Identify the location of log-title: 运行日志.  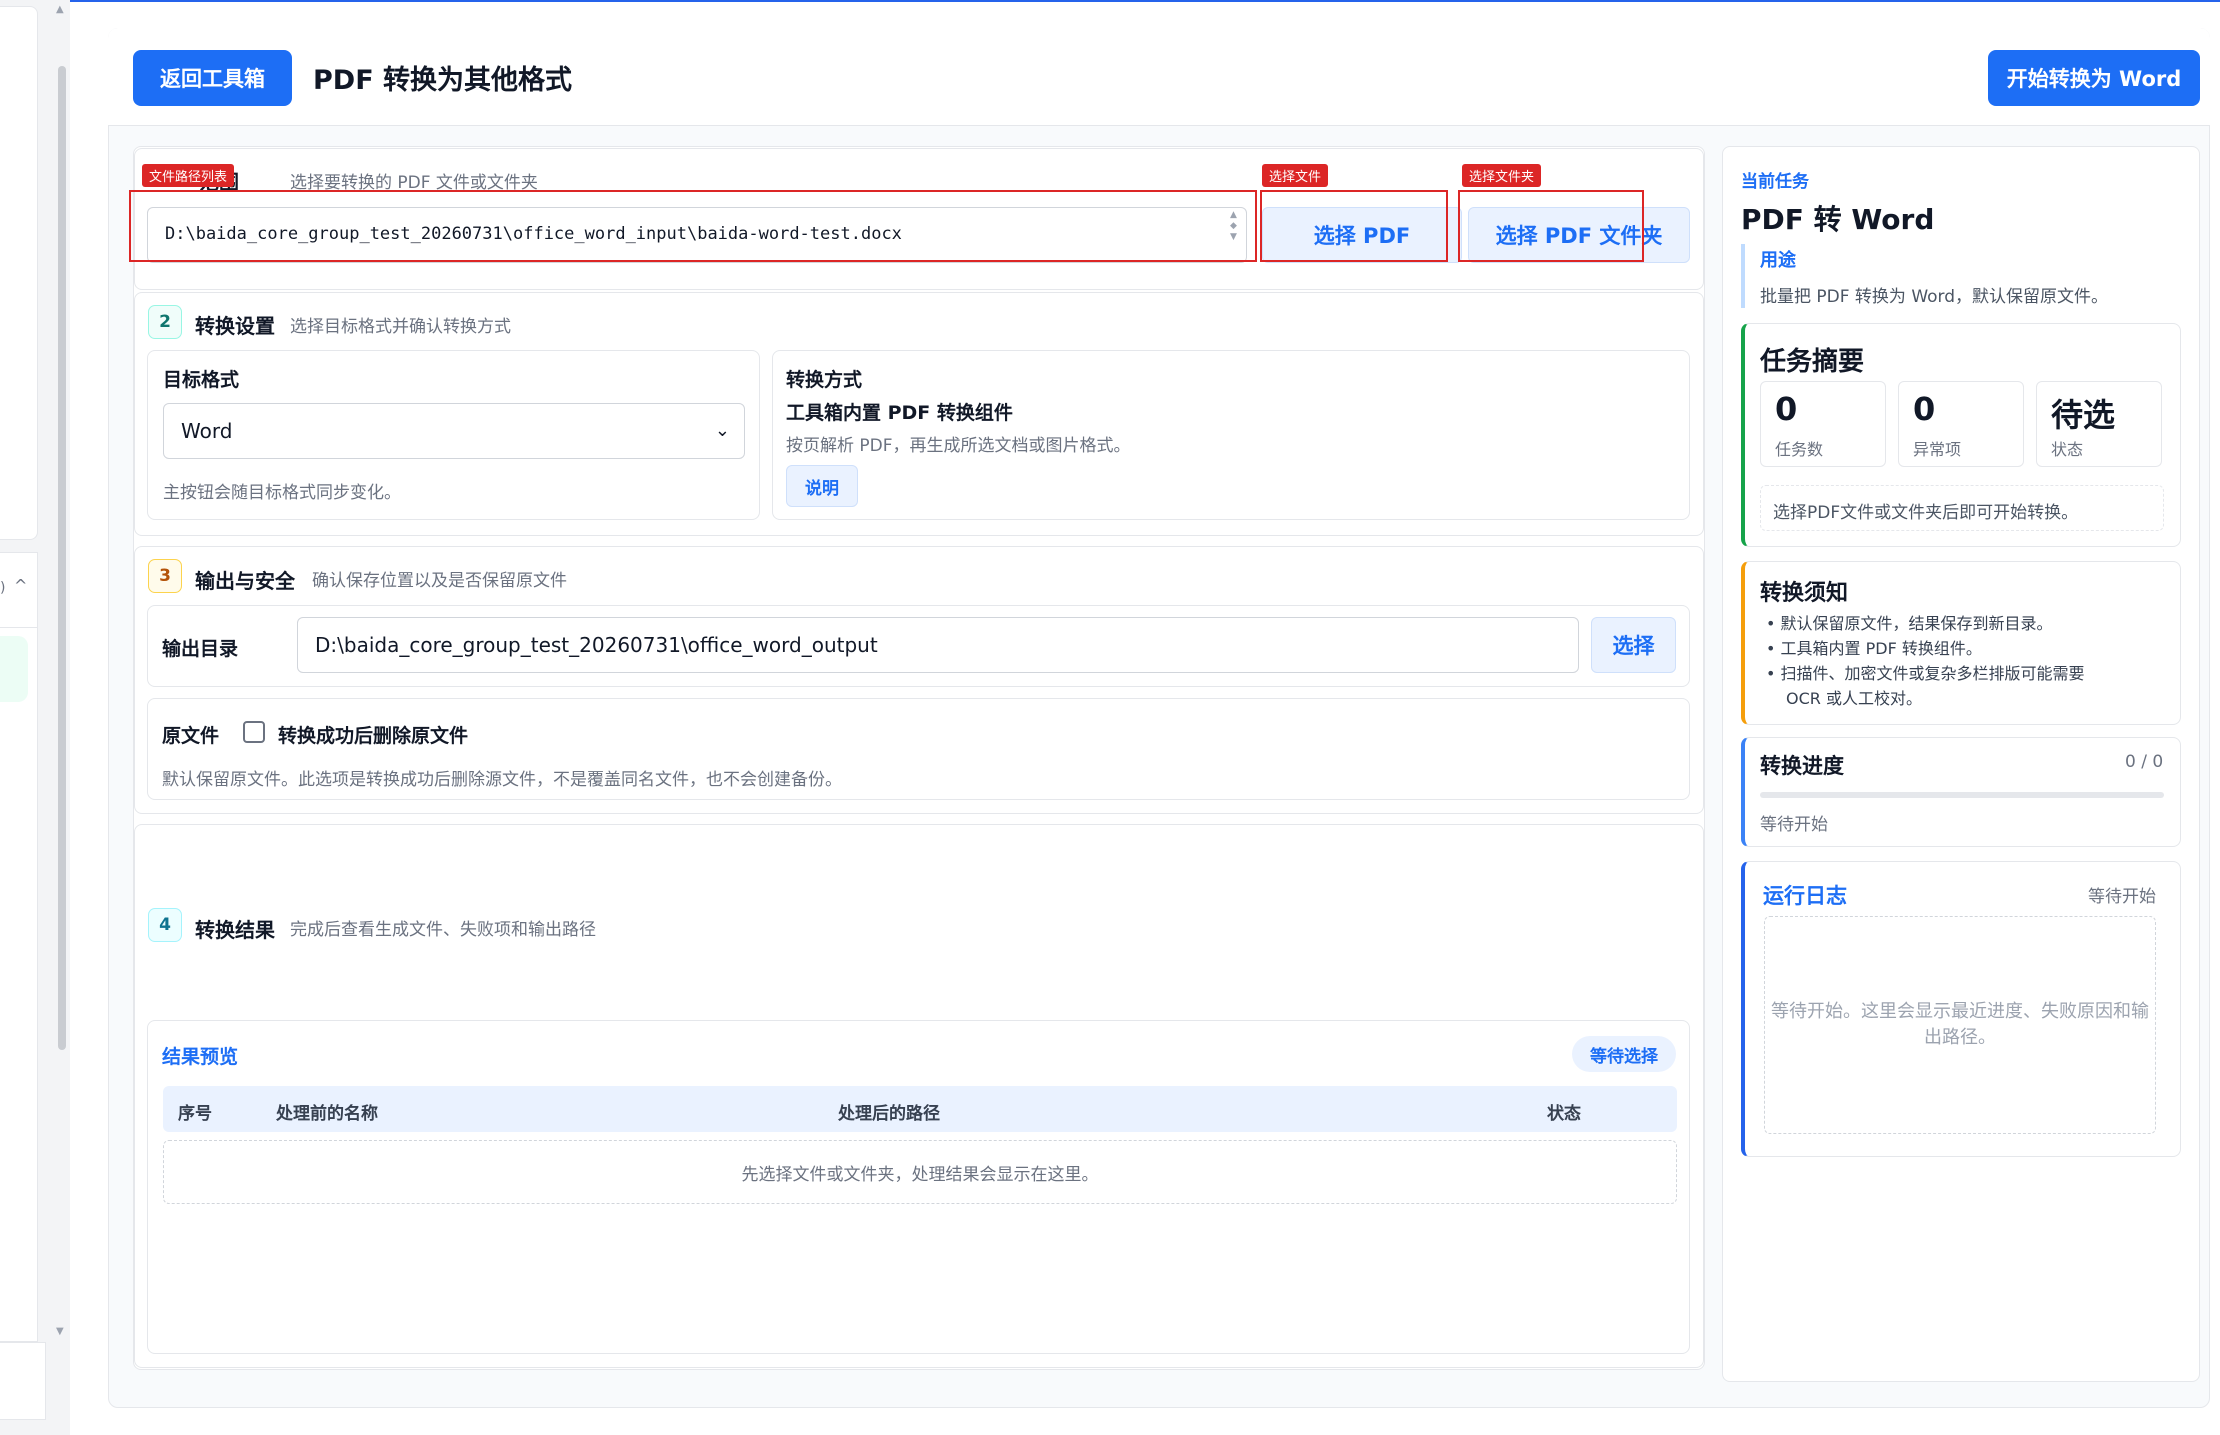
(1805, 896).